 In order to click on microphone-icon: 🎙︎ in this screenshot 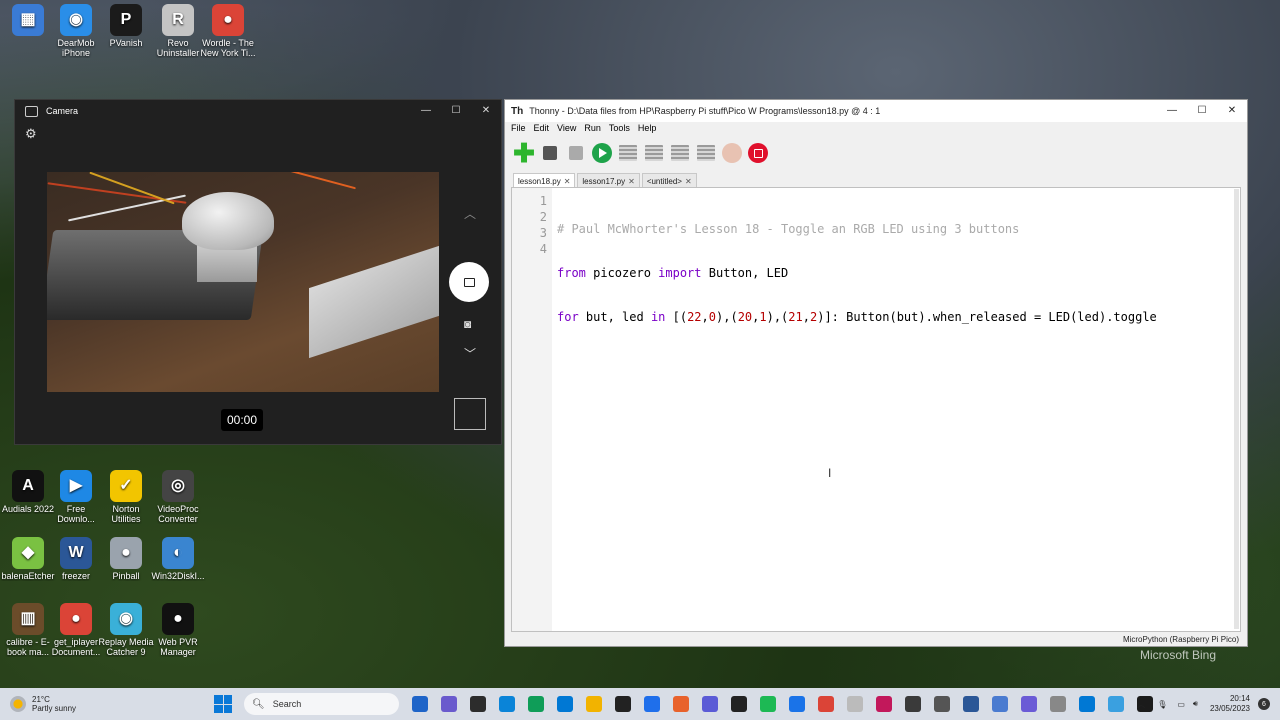, I will do `click(1162, 704)`.